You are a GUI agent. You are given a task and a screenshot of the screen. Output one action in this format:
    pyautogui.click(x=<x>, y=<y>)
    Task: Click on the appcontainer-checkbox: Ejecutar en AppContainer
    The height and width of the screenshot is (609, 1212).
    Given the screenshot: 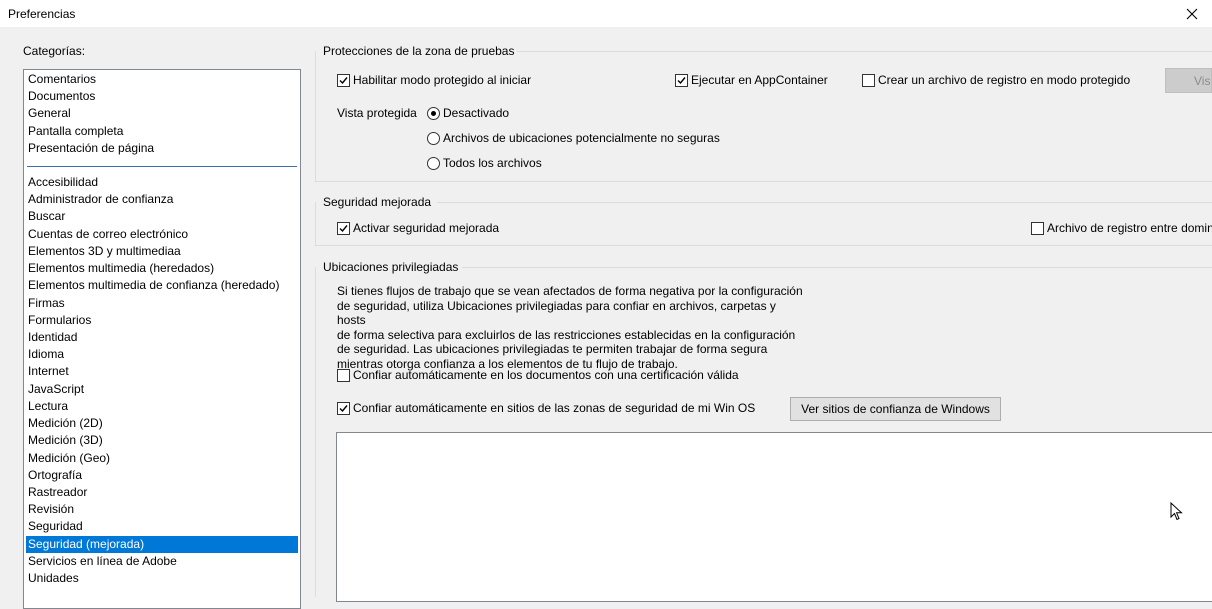 What is the action you would take?
    pyautogui.click(x=751, y=80)
    